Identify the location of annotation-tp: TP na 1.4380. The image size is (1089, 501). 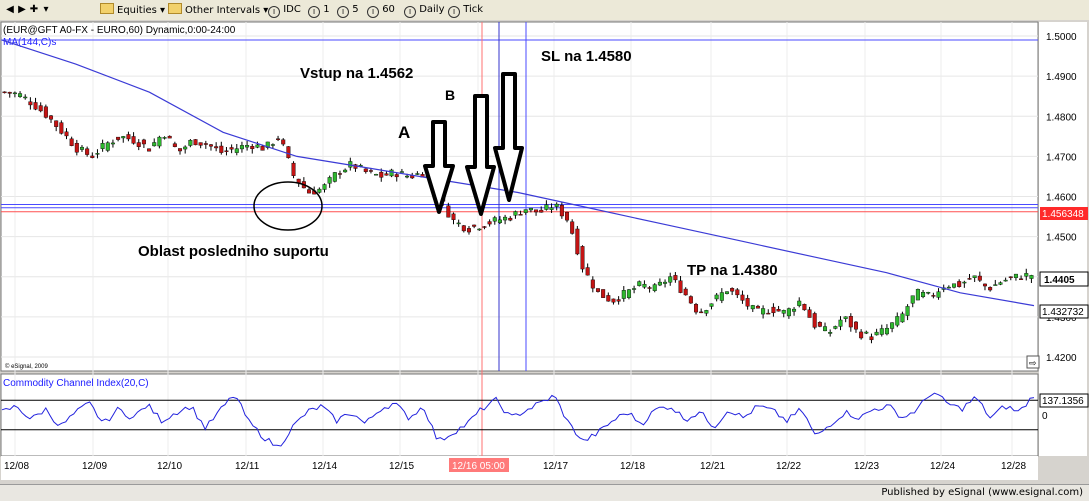
(732, 270).